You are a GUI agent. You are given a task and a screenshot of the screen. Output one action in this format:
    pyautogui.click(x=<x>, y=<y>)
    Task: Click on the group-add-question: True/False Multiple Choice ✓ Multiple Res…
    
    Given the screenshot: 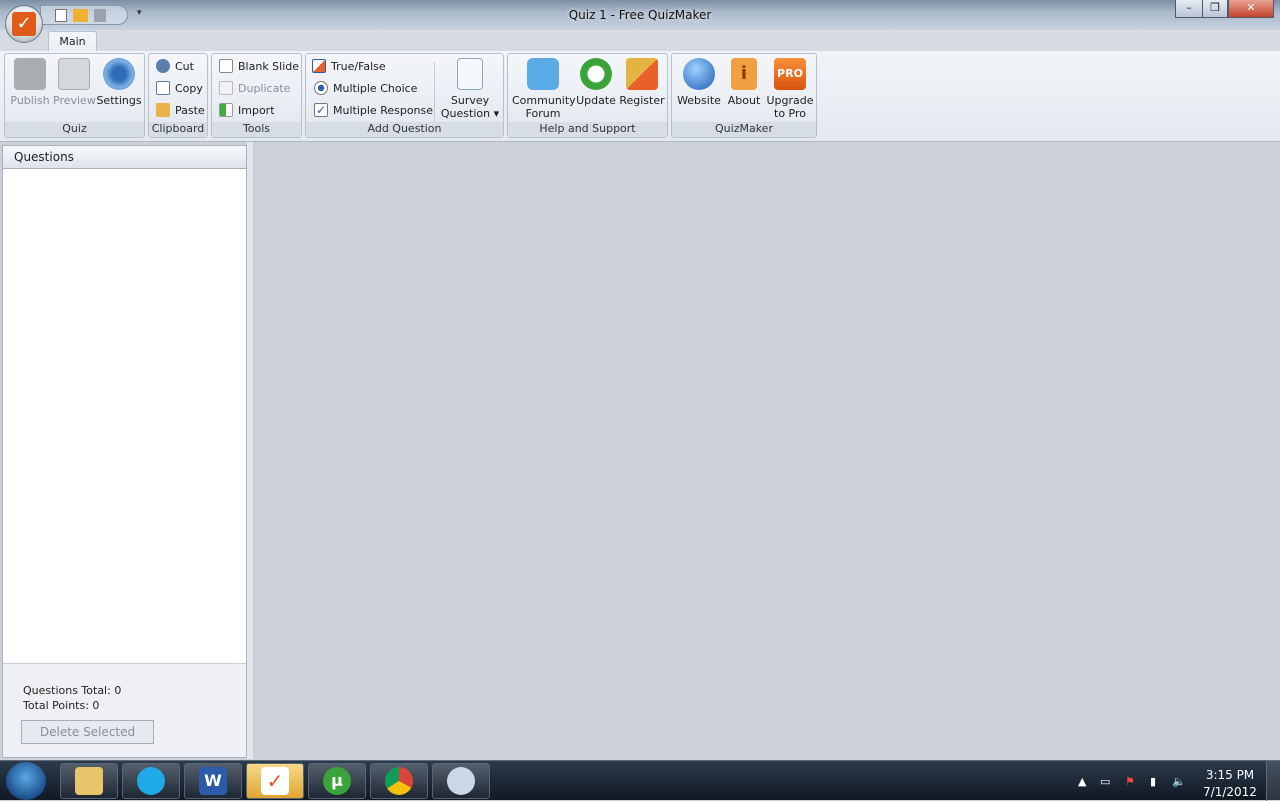 What is the action you would take?
    pyautogui.click(x=404, y=95)
    